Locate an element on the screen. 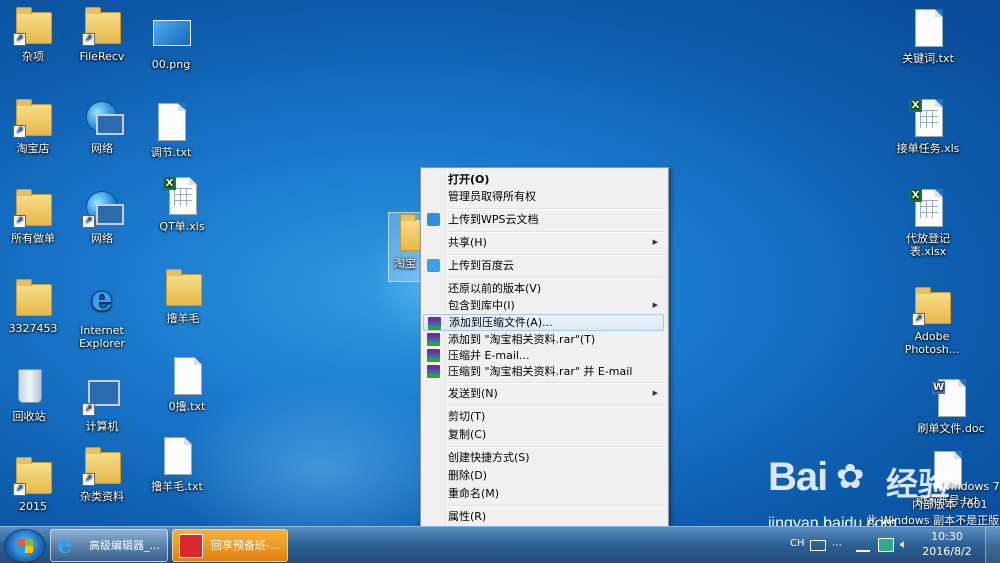 The width and height of the screenshot is (1000, 563). desktop-icon-txt: 调节.txt is located at coordinates (171, 130).